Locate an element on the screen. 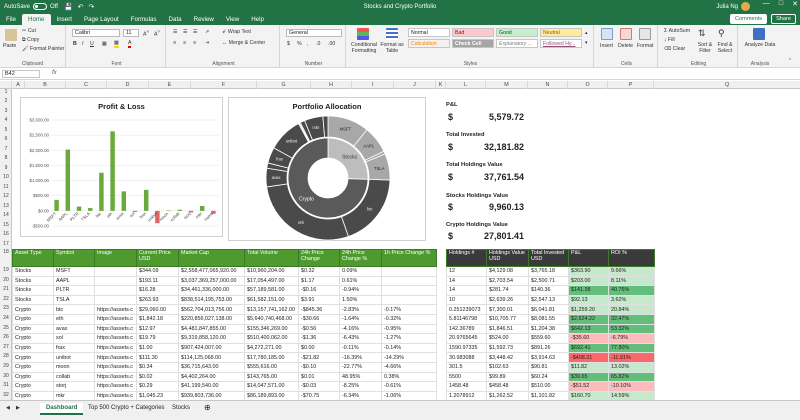 Image resolution: width=800 pixels, height=420 pixels. table-cell: $3,914.63 is located at coordinates (548, 357).